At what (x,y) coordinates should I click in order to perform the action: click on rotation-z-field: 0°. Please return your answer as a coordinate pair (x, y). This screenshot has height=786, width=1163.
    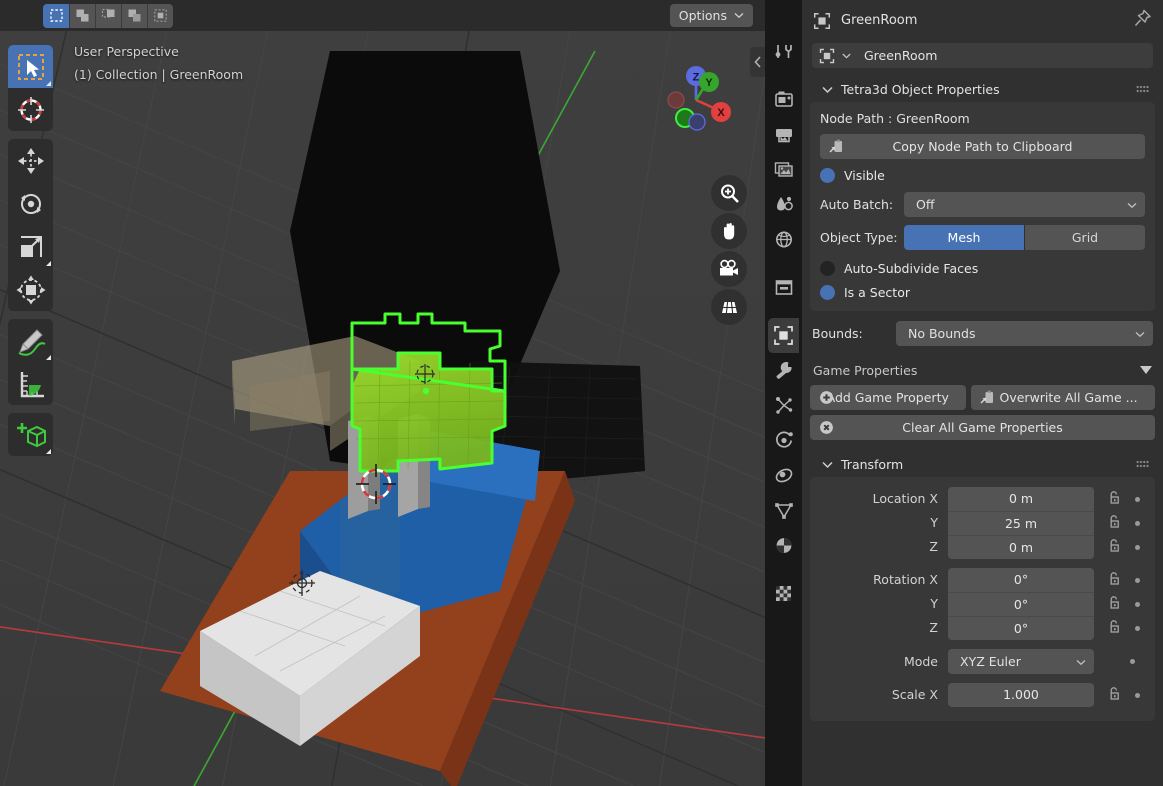
    Looking at the image, I should click on (1021, 628).